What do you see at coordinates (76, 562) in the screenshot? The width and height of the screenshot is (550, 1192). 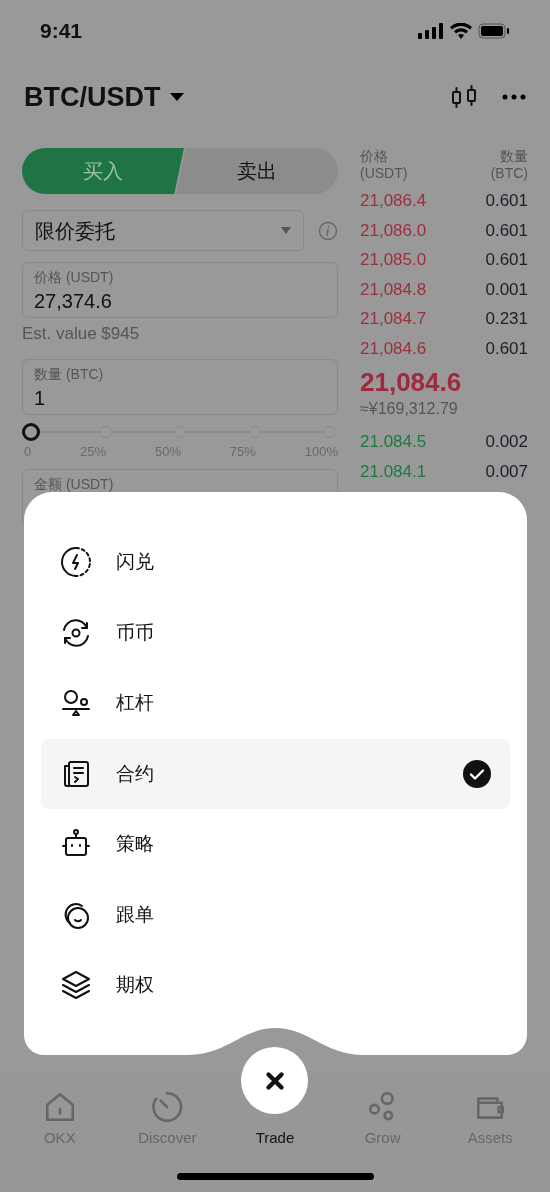 I see `lightning-circle-icon` at bounding box center [76, 562].